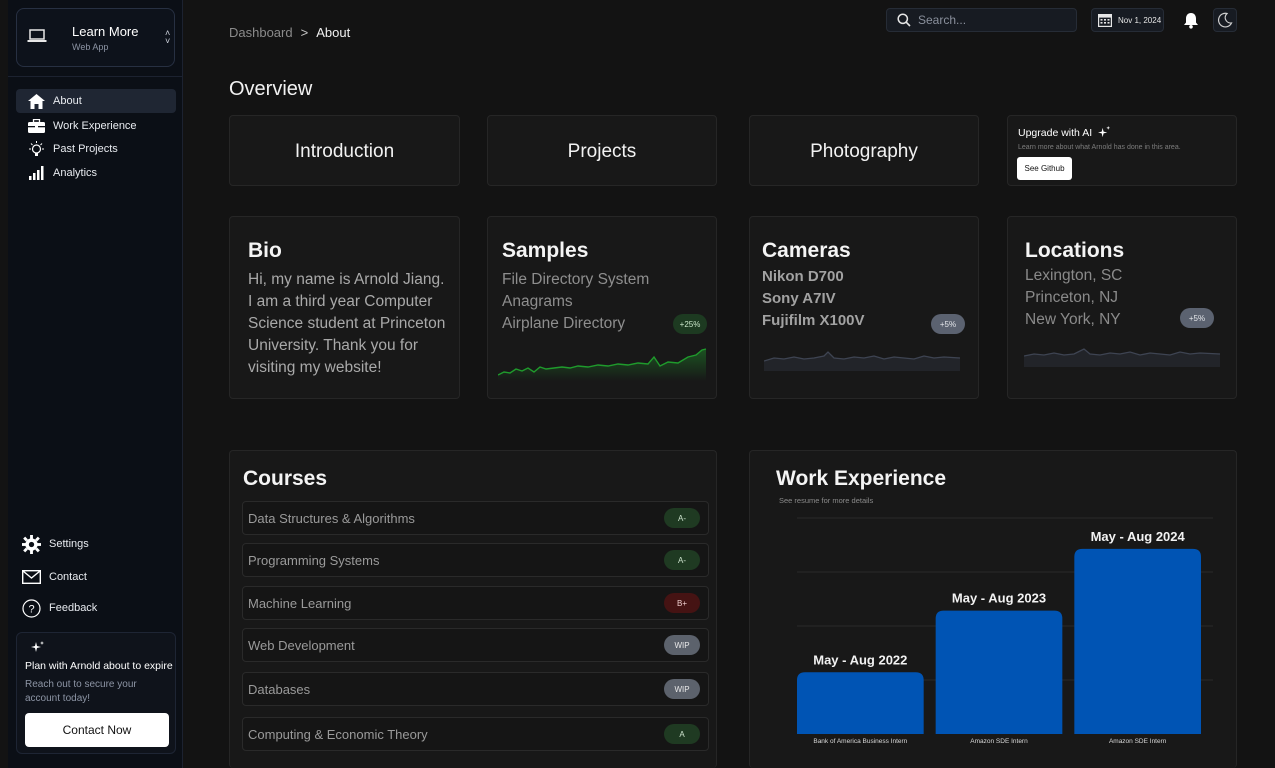  I want to click on divider, so click(95, 76).